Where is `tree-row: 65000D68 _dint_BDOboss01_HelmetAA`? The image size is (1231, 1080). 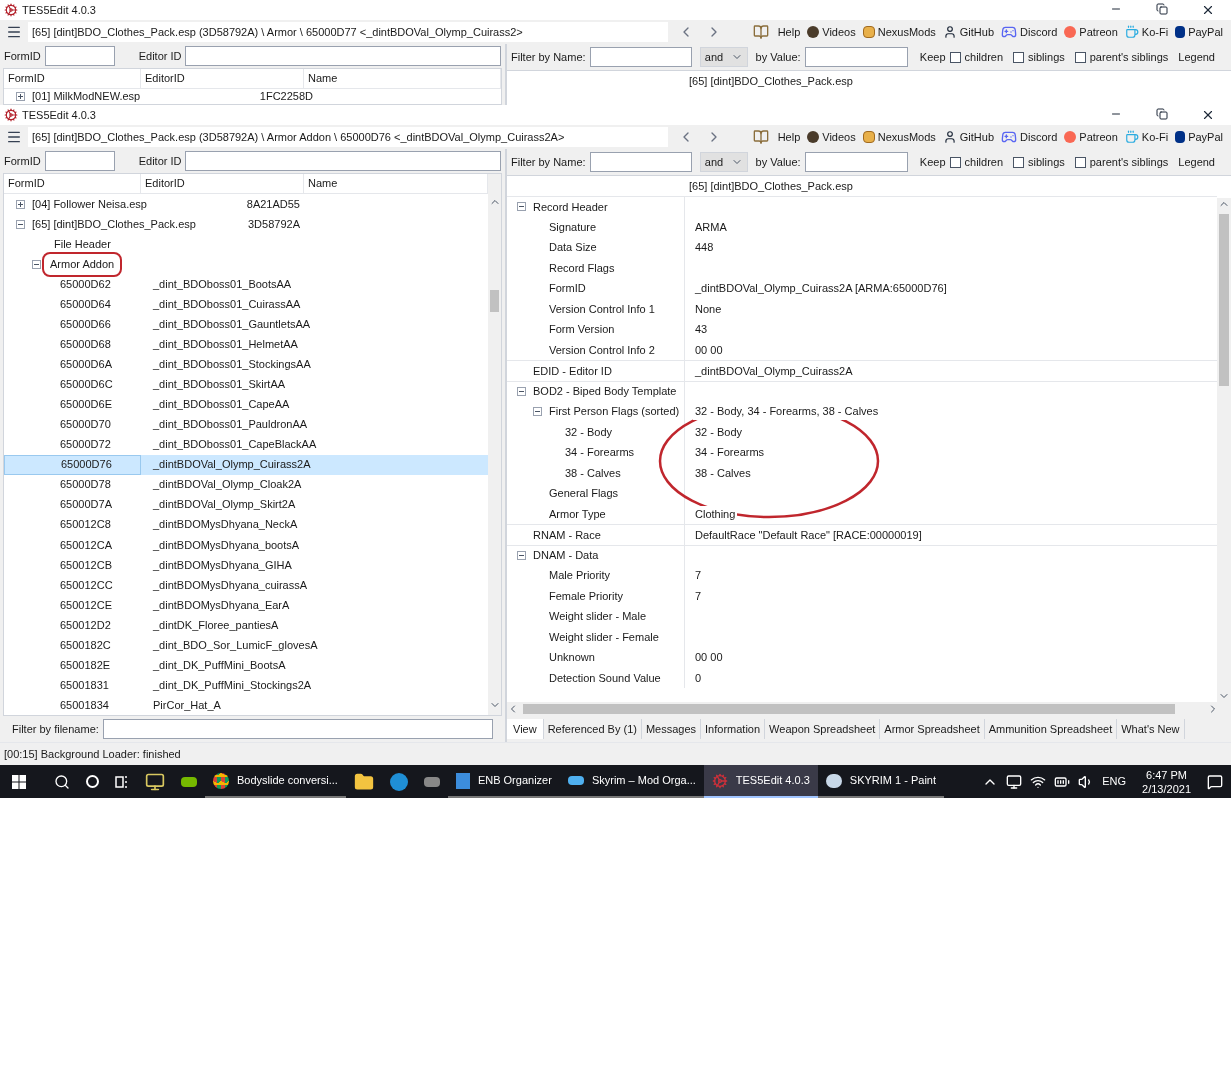 tree-row: 65000D68 _dint_BDOboss01_HelmetAA is located at coordinates (246, 344).